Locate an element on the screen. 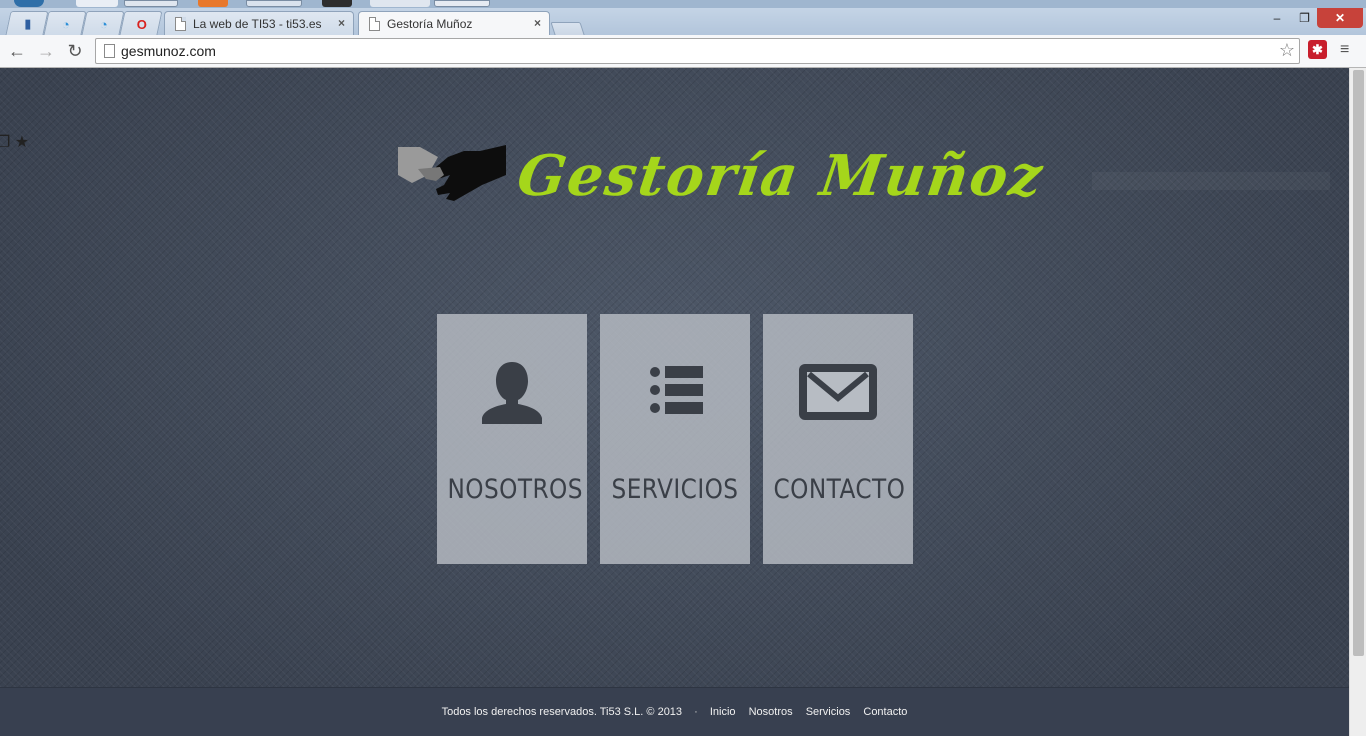 The image size is (1366, 736). maximize-button: ❐ is located at coordinates (1304, 18).